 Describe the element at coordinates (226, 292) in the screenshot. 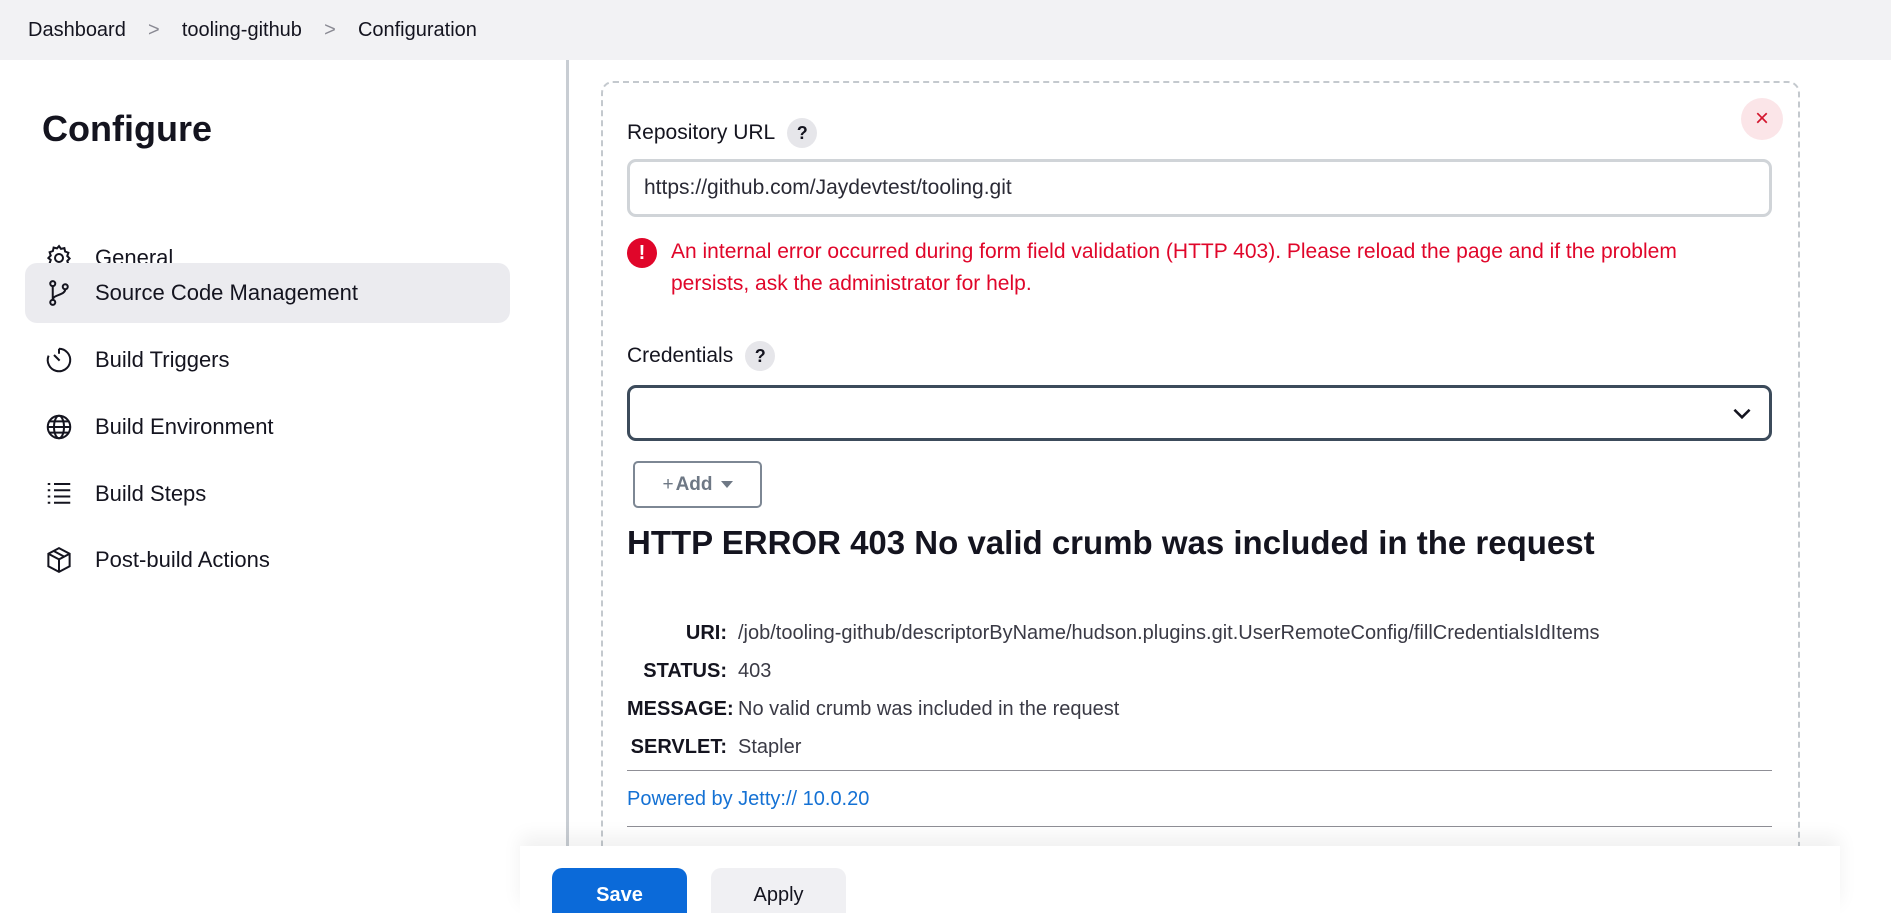

I see `sidebar-item-label: Source Code Management` at that location.